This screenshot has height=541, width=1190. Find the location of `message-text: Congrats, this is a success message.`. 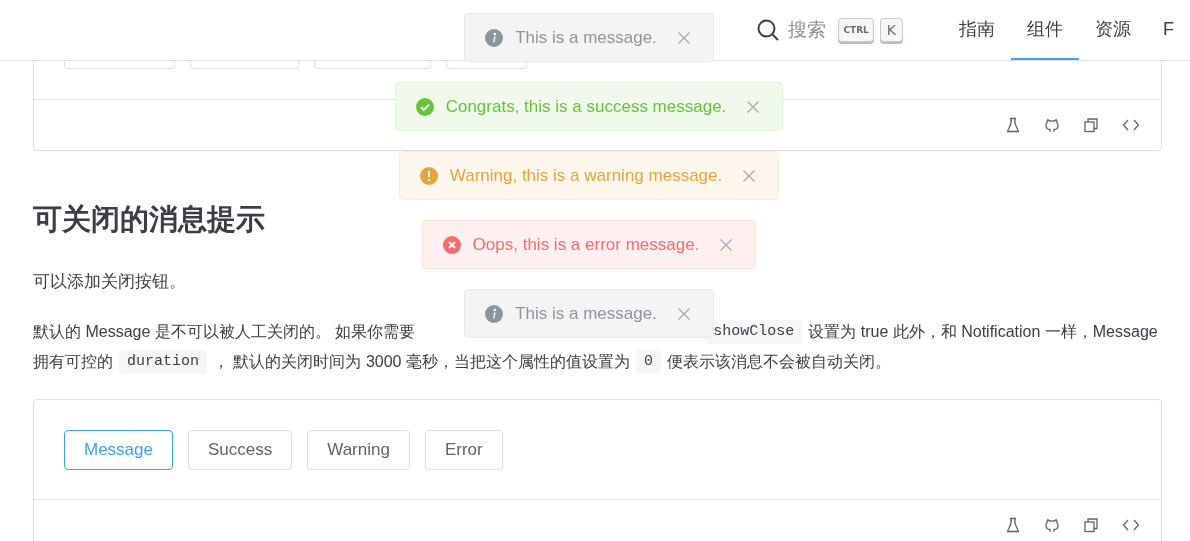

message-text: Congrats, this is a success message. is located at coordinates (586, 106).